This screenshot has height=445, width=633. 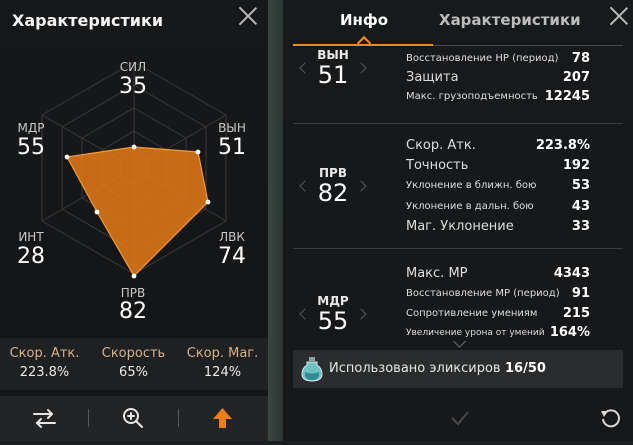 What do you see at coordinates (31, 256) in the screenshot?
I see `stat-value-int: 28` at bounding box center [31, 256].